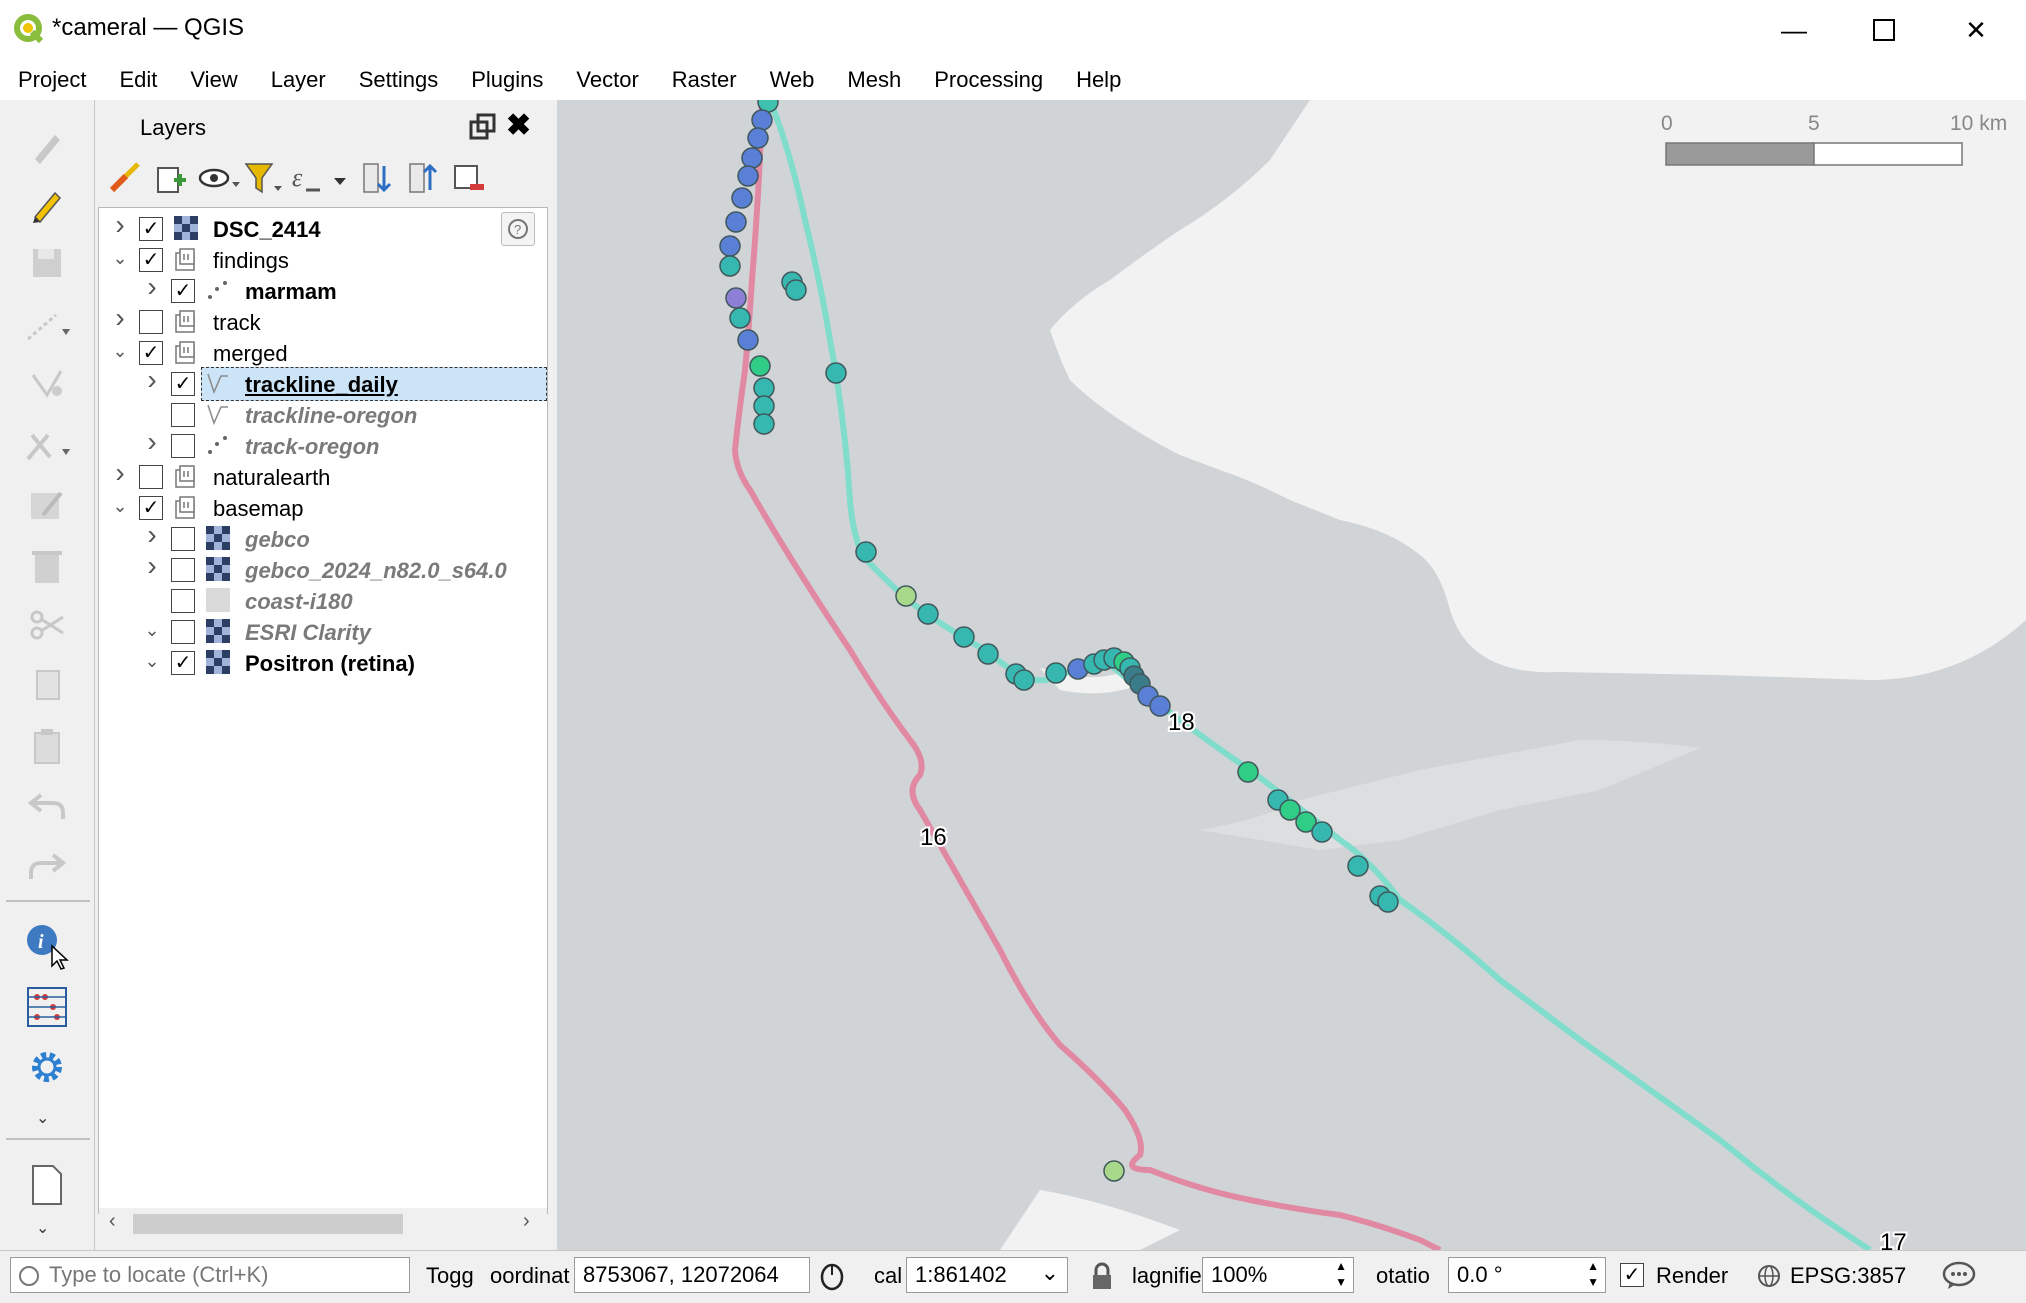 This screenshot has height=1303, width=2026. Describe the element at coordinates (47, 205) in the screenshot. I see `toggle-editing-button` at that location.